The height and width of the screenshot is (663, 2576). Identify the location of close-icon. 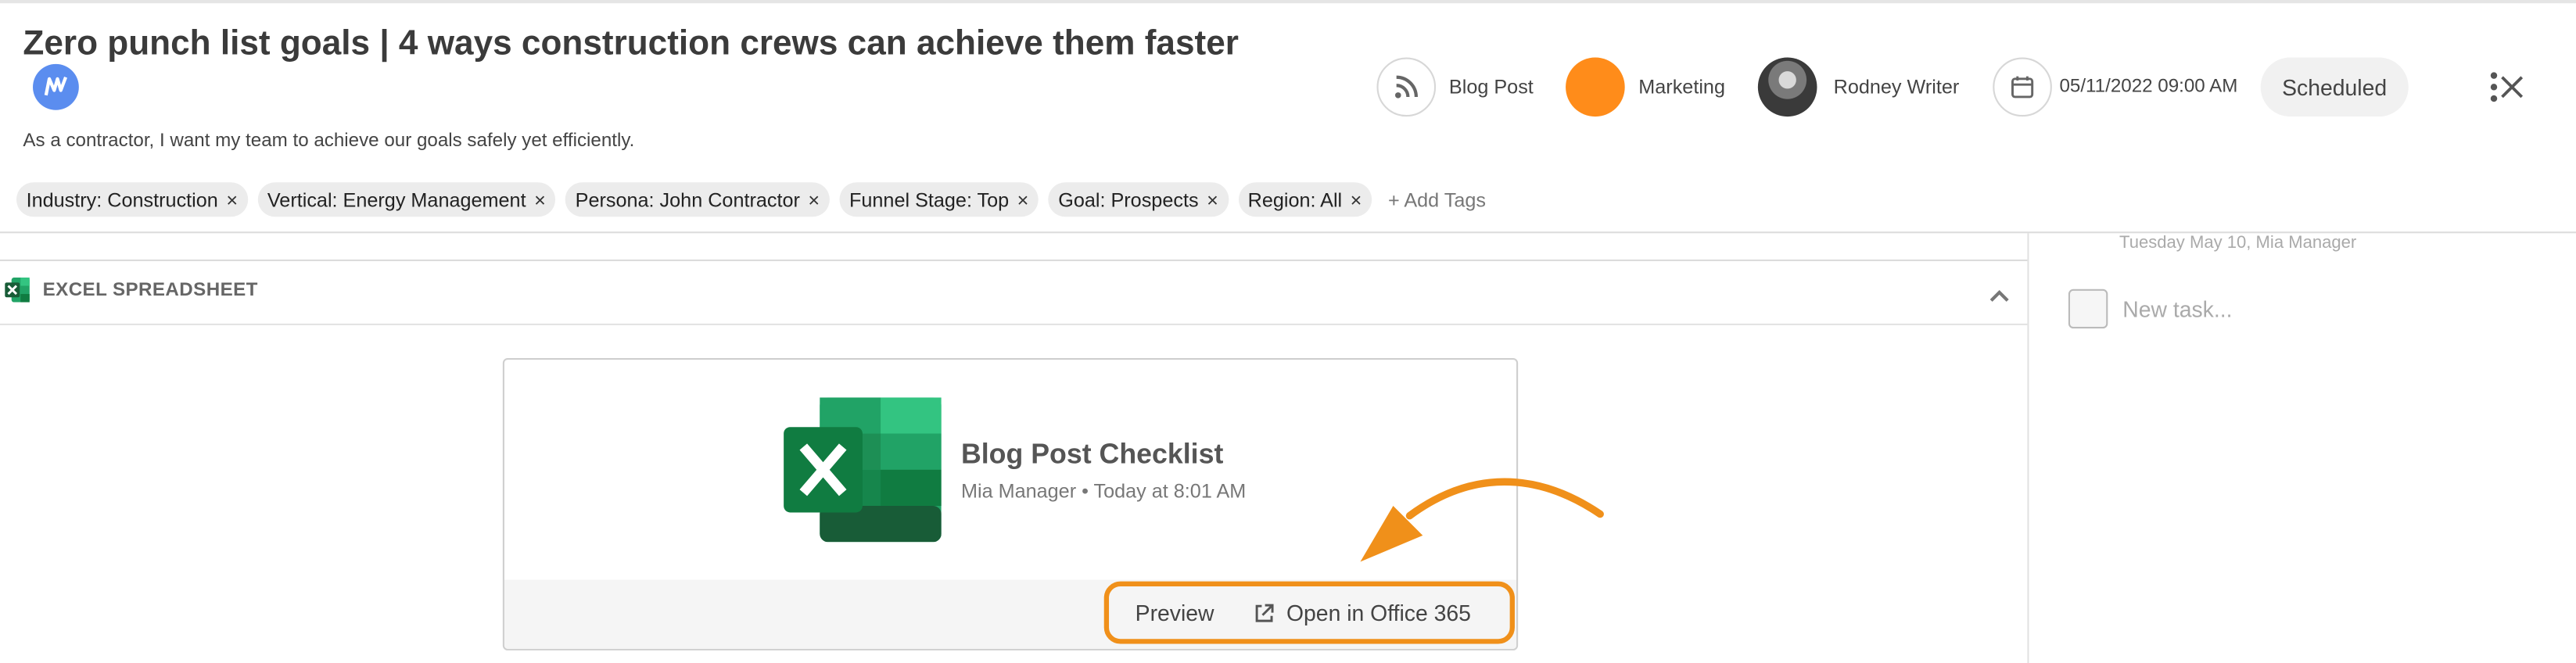
(2512, 87).